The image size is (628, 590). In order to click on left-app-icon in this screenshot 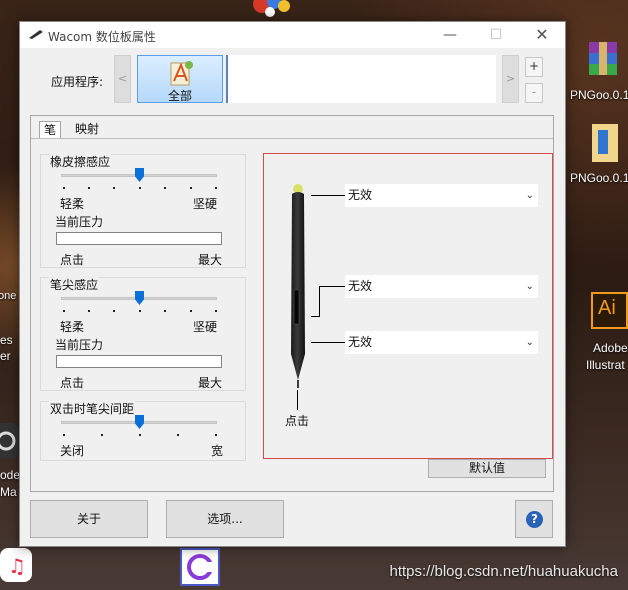, I will do `click(9, 441)`.